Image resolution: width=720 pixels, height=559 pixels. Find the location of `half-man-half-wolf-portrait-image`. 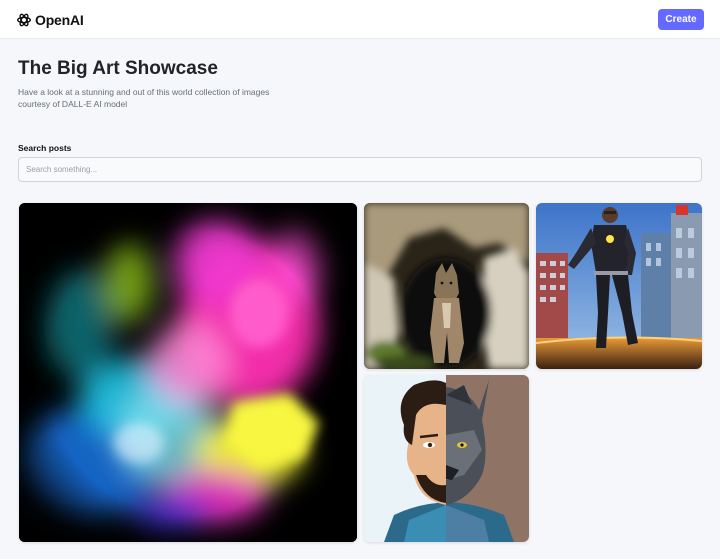

half-man-half-wolf-portrait-image is located at coordinates (446, 458).